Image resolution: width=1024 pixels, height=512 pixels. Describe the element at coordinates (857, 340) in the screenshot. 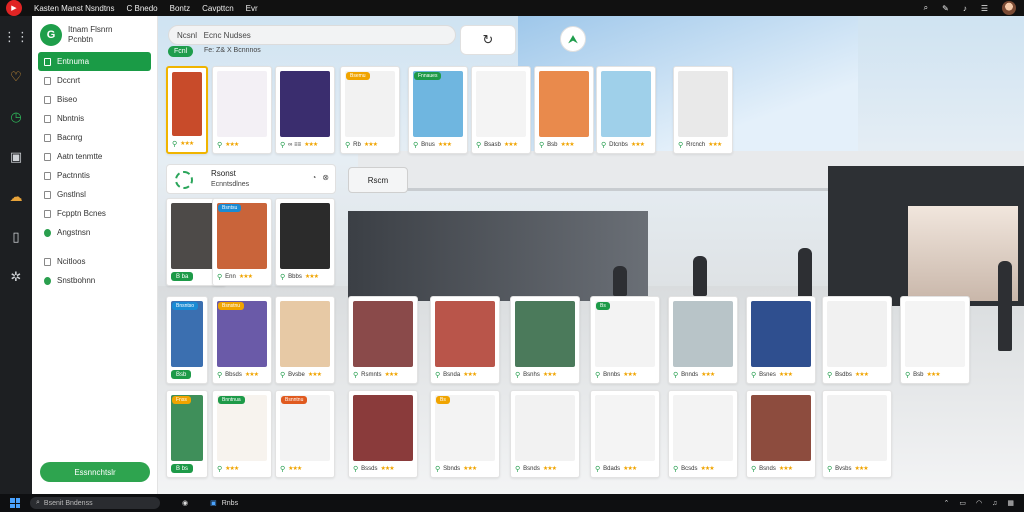

I see `product-card: ⚲ Bsdbs ★★★` at that location.